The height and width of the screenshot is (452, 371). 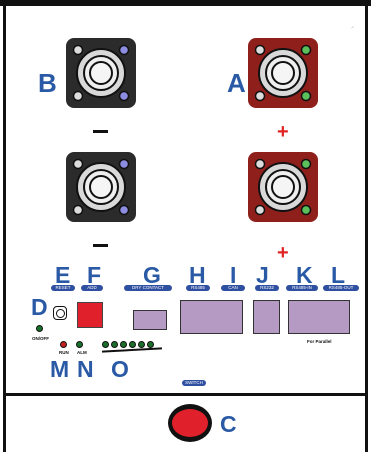 I want to click on rs485-can-port, so click(x=211, y=317).